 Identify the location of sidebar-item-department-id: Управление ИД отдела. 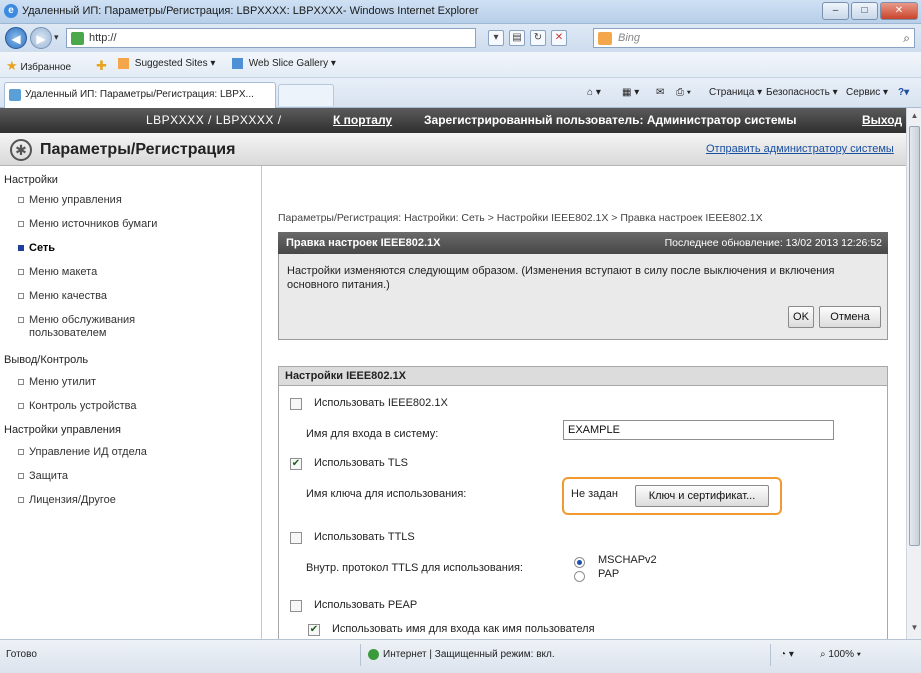
(82, 452).